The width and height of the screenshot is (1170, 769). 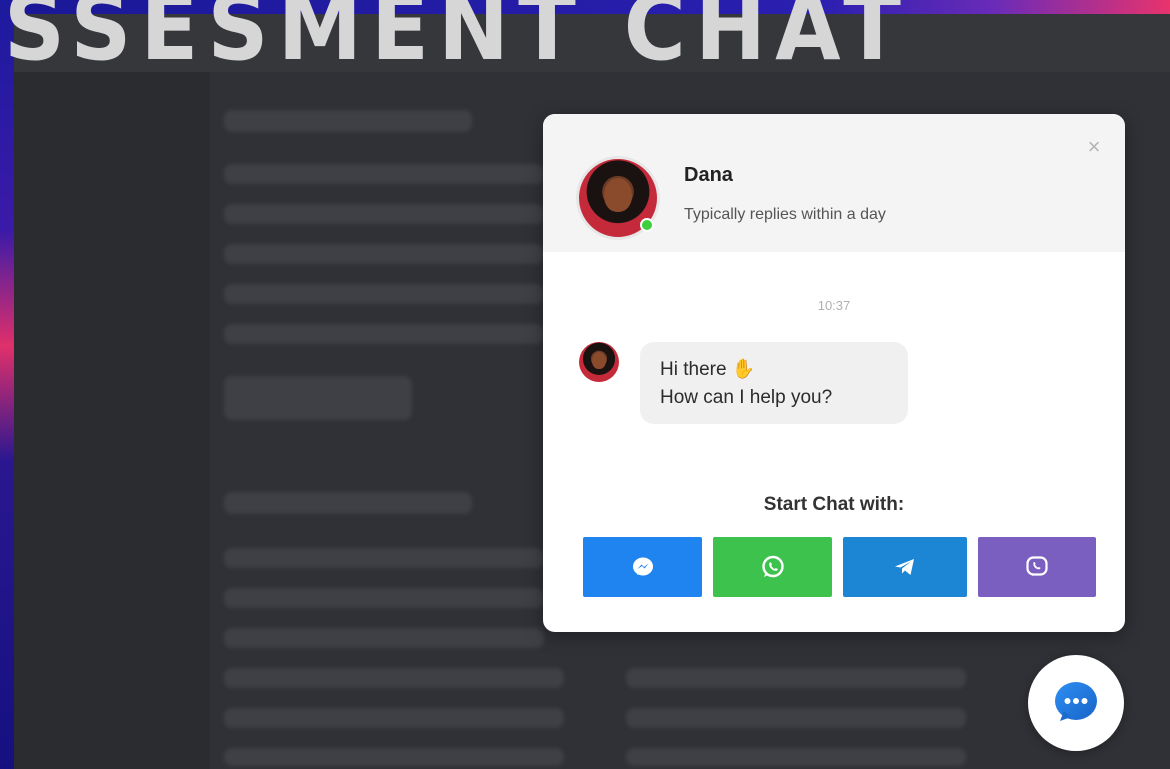 What do you see at coordinates (599, 362) in the screenshot?
I see `message-avatar` at bounding box center [599, 362].